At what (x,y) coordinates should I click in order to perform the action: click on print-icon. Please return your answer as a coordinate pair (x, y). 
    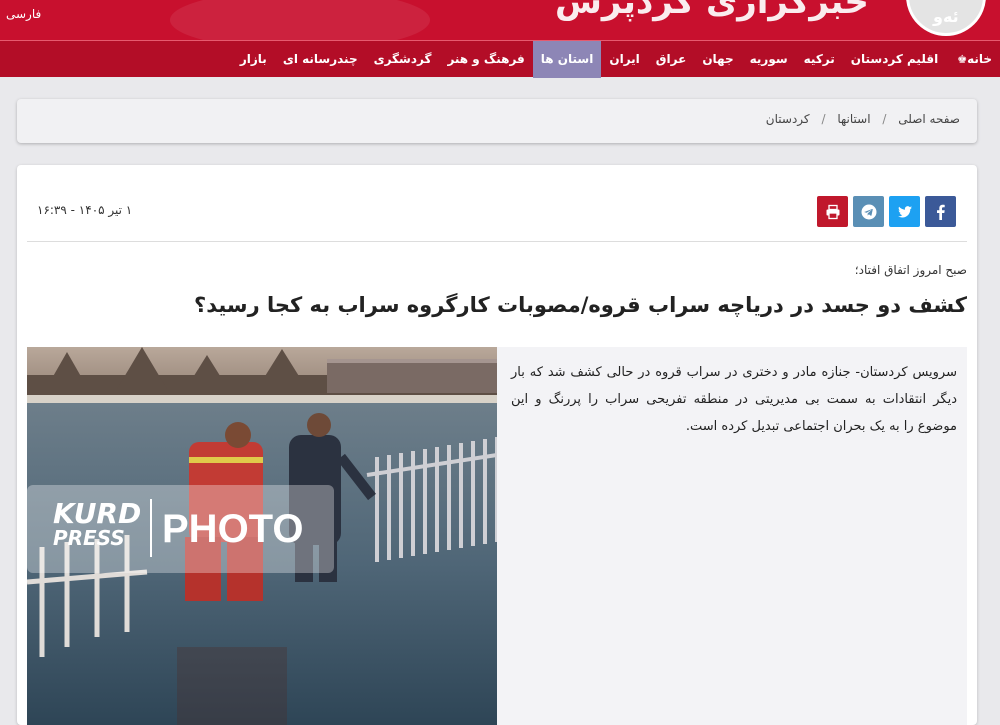
    Looking at the image, I should click on (832, 211).